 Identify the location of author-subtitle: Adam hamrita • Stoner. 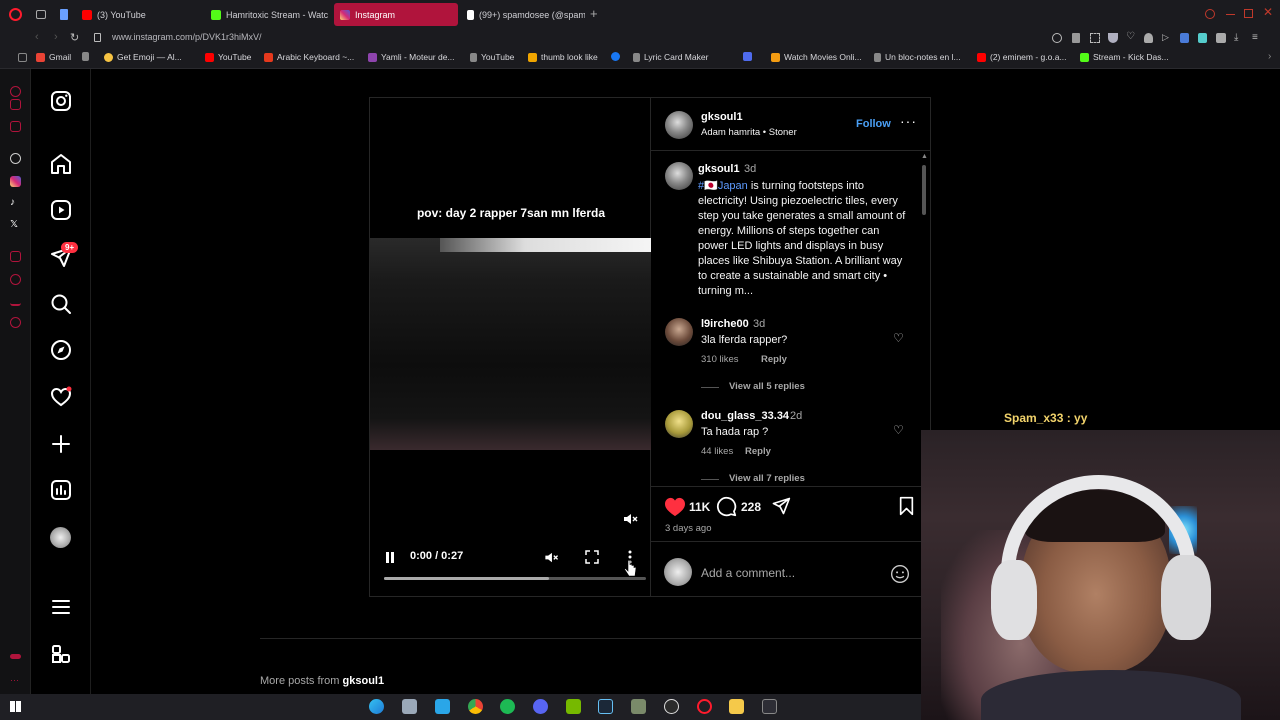
(749, 132).